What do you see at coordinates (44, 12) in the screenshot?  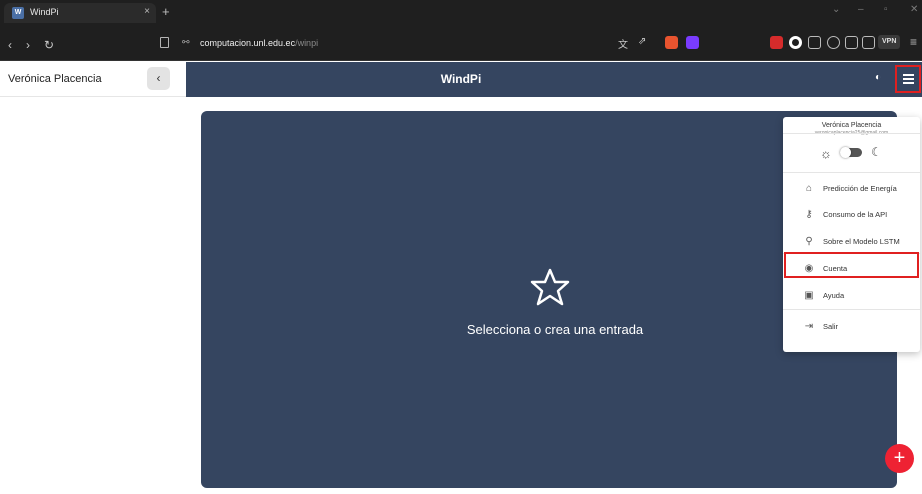 I see `tab-title: WindPi` at bounding box center [44, 12].